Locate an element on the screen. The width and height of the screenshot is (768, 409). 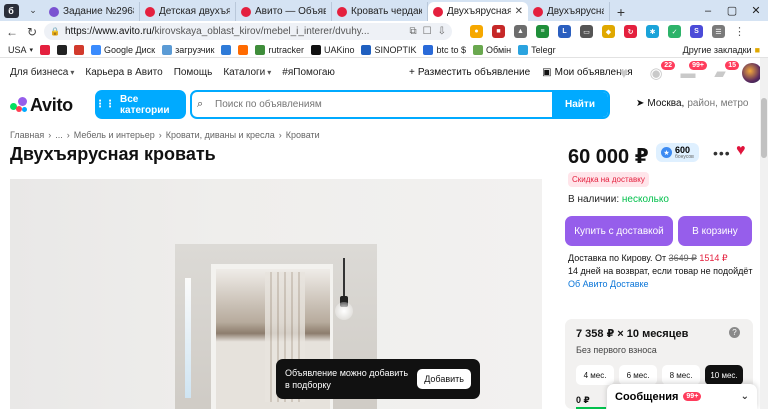
bookmark-obmin: Обмін is located at coordinates (492, 49).